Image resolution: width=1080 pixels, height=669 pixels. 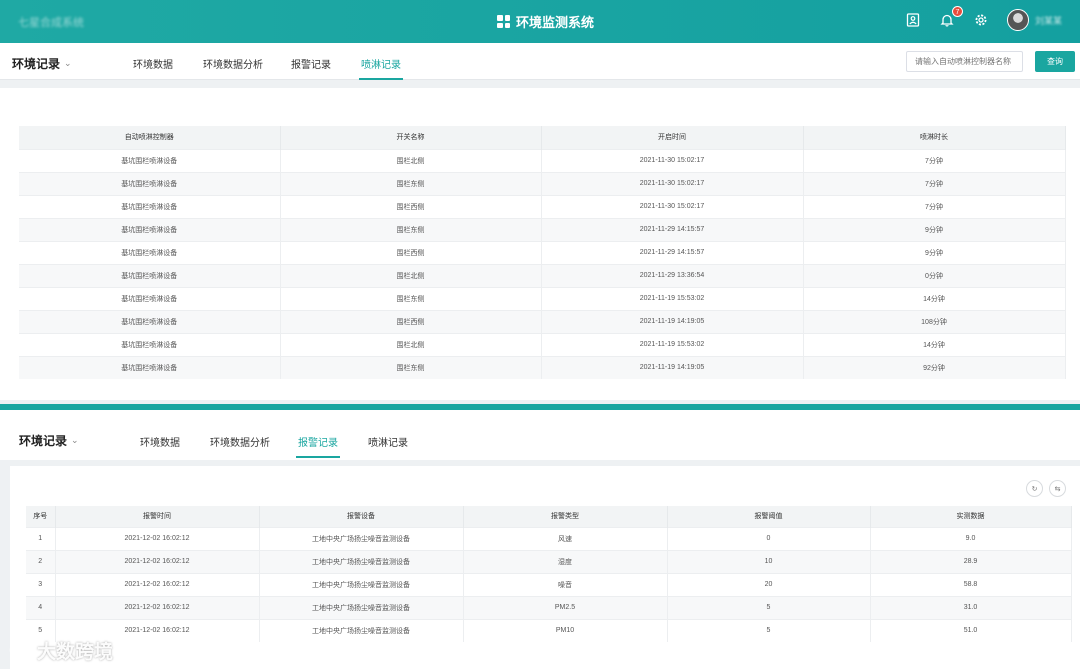 I want to click on table-cell: 湿度, so click(x=565, y=561).